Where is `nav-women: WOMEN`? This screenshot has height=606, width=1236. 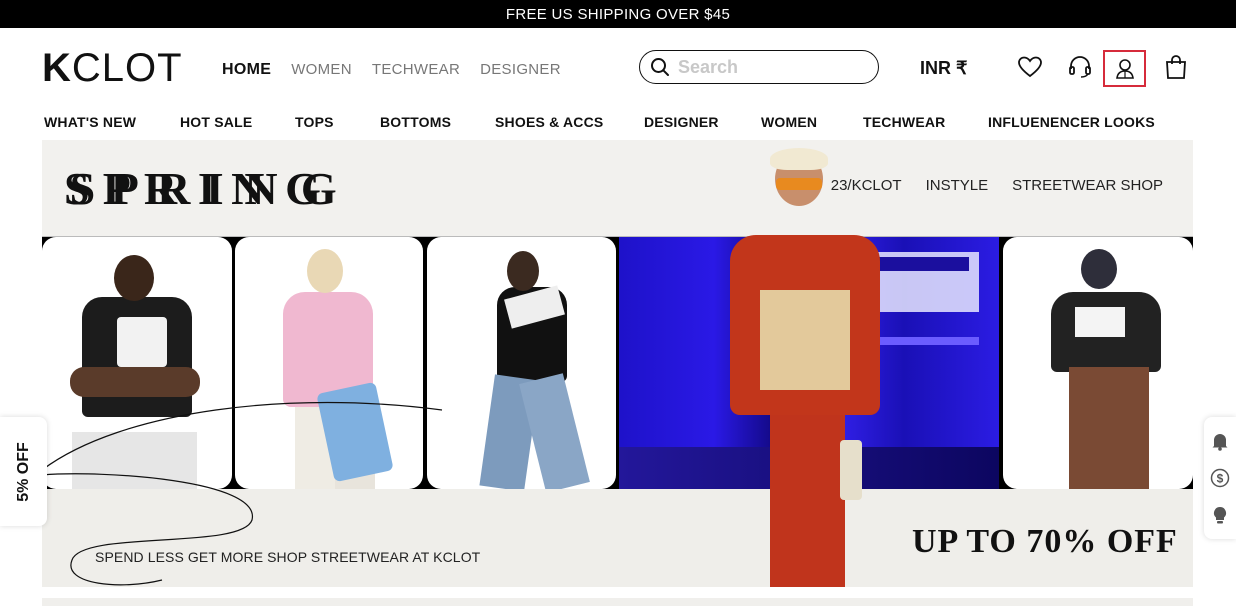
nav-women: WOMEN is located at coordinates (321, 70).